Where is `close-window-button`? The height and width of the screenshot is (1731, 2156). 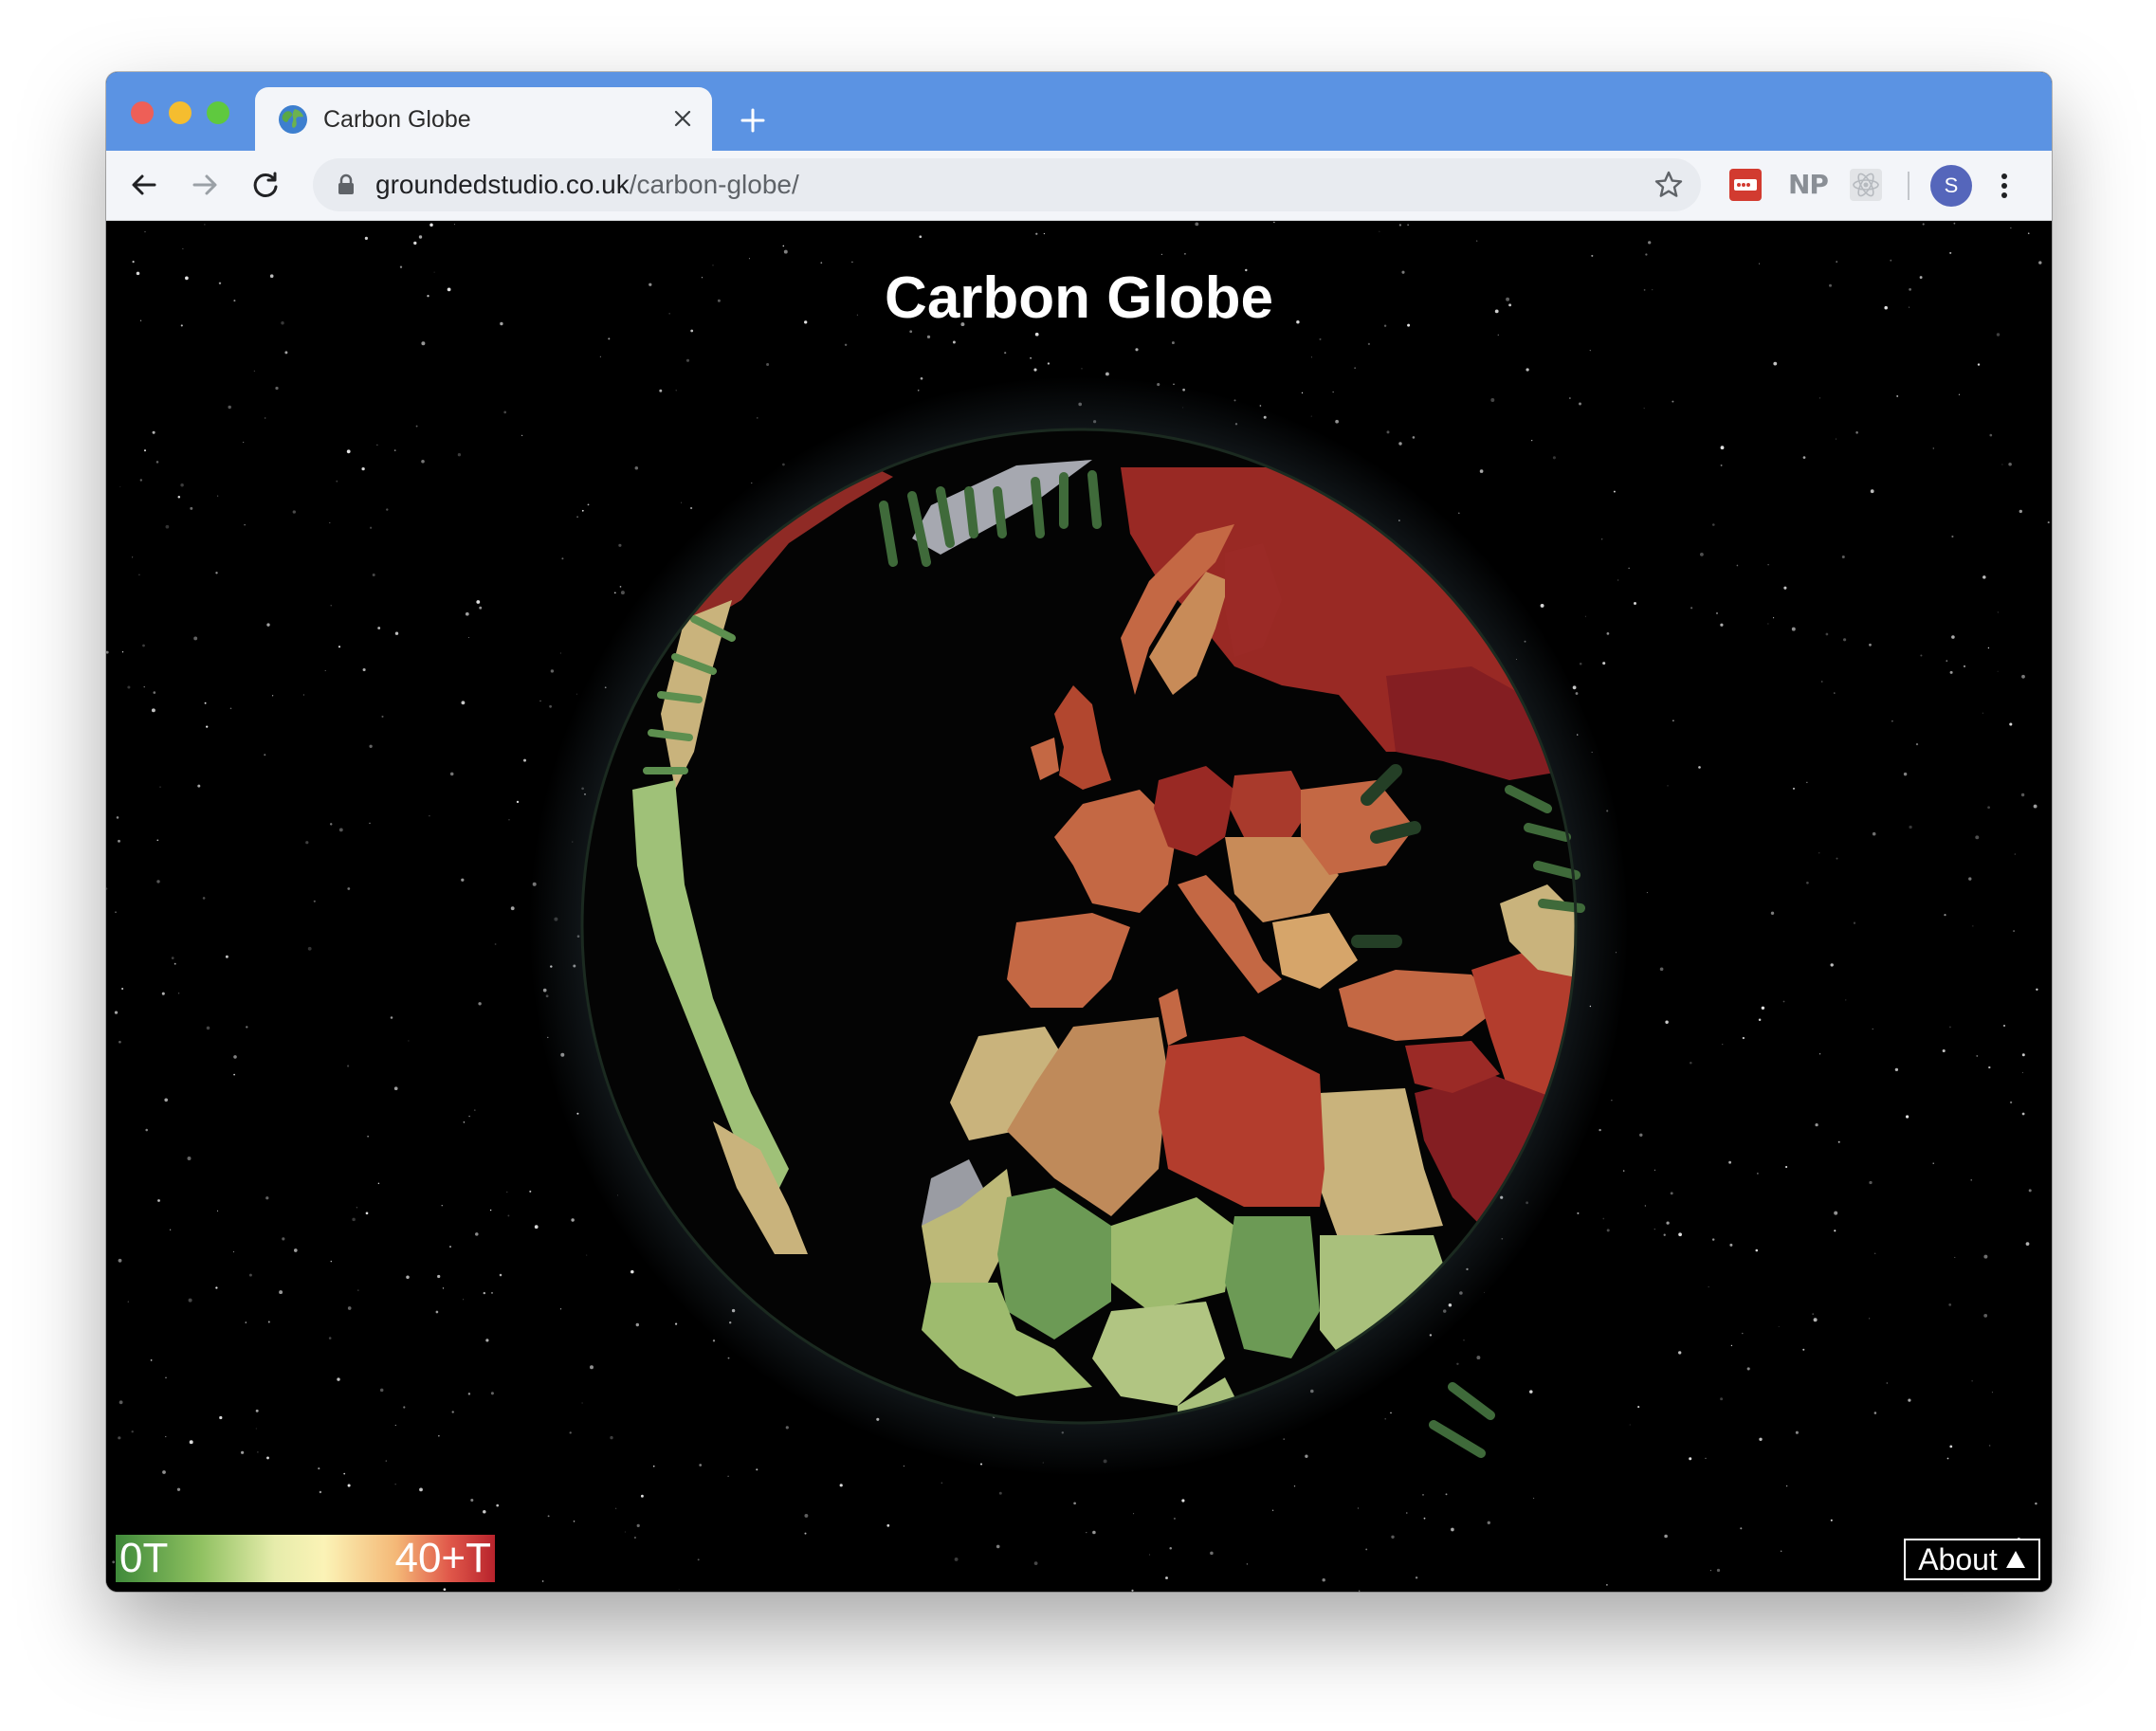
close-window-button is located at coordinates (142, 112).